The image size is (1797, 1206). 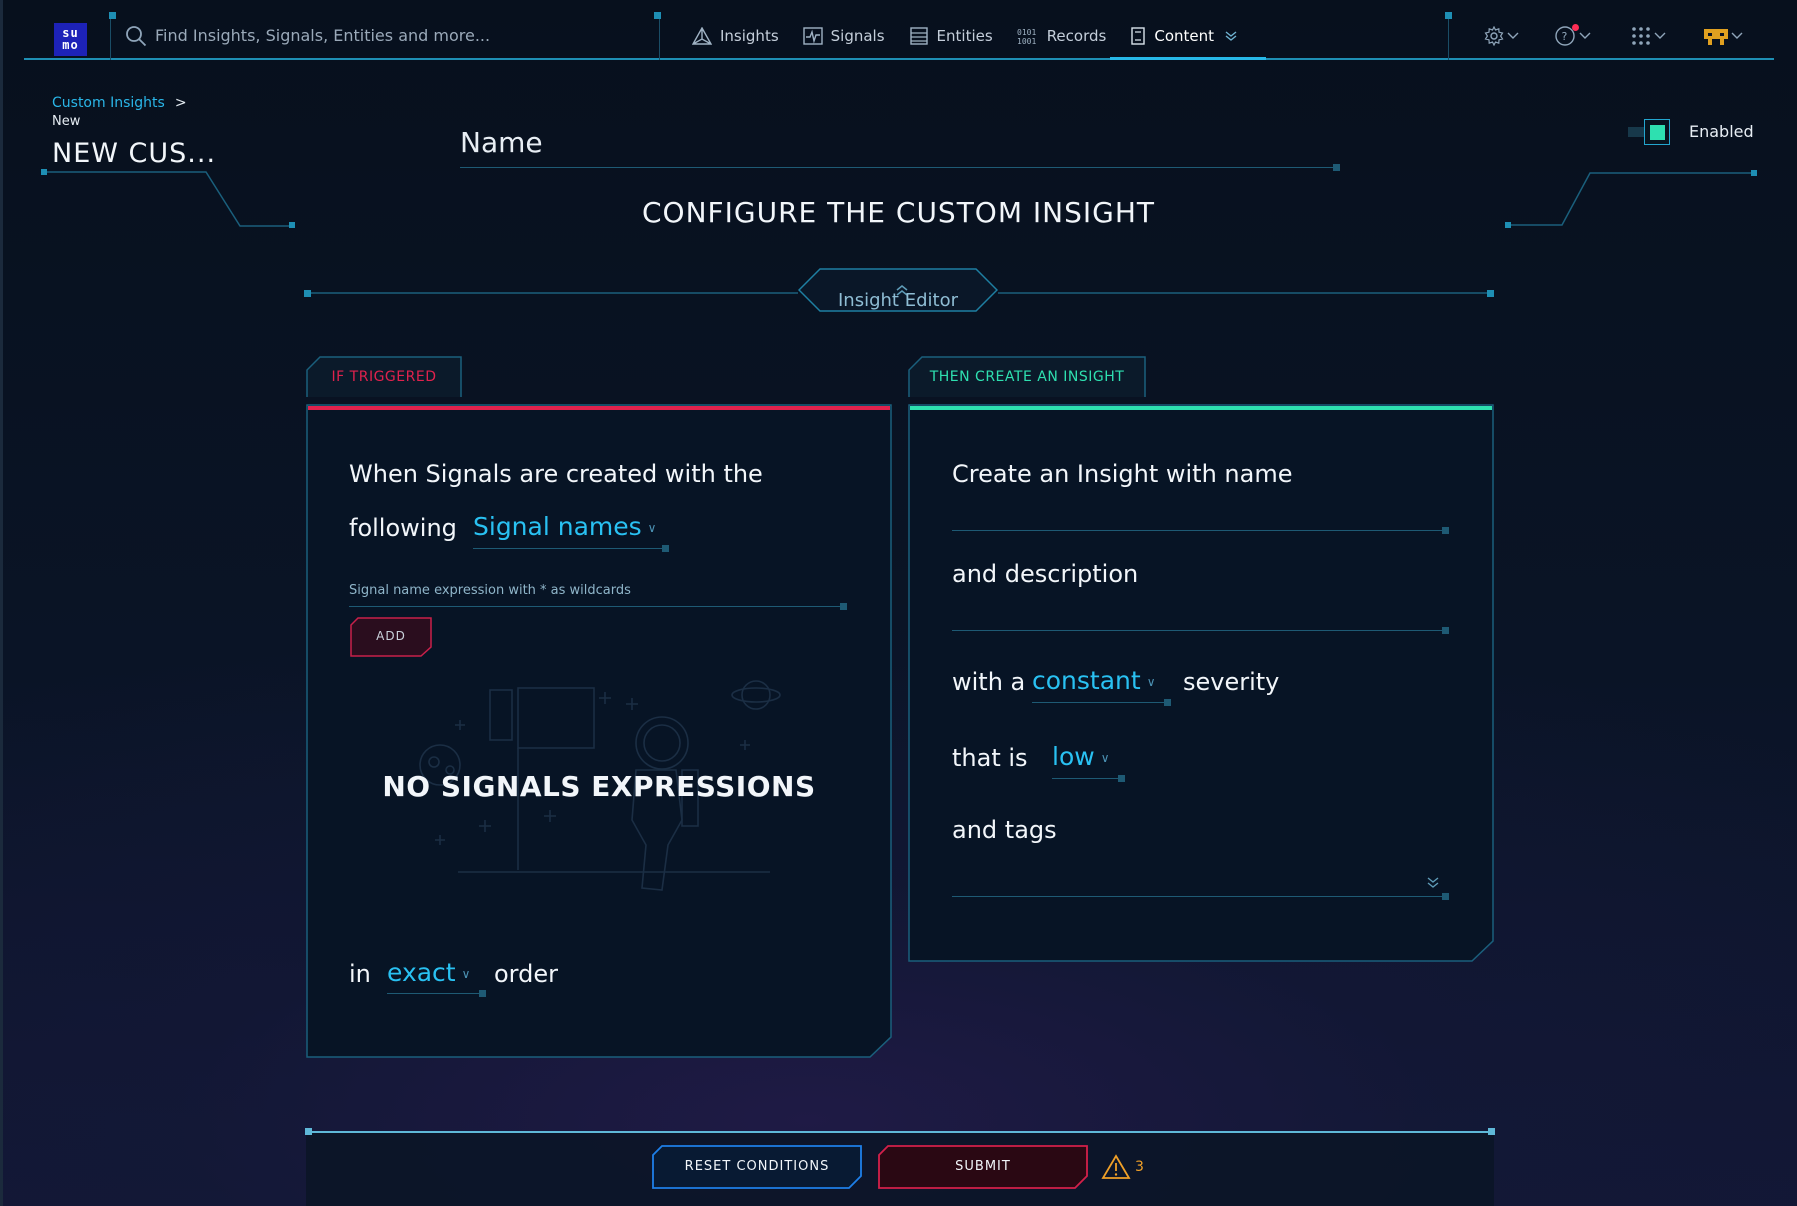 I want to click on nav-insights: Insights, so click(x=745, y=36).